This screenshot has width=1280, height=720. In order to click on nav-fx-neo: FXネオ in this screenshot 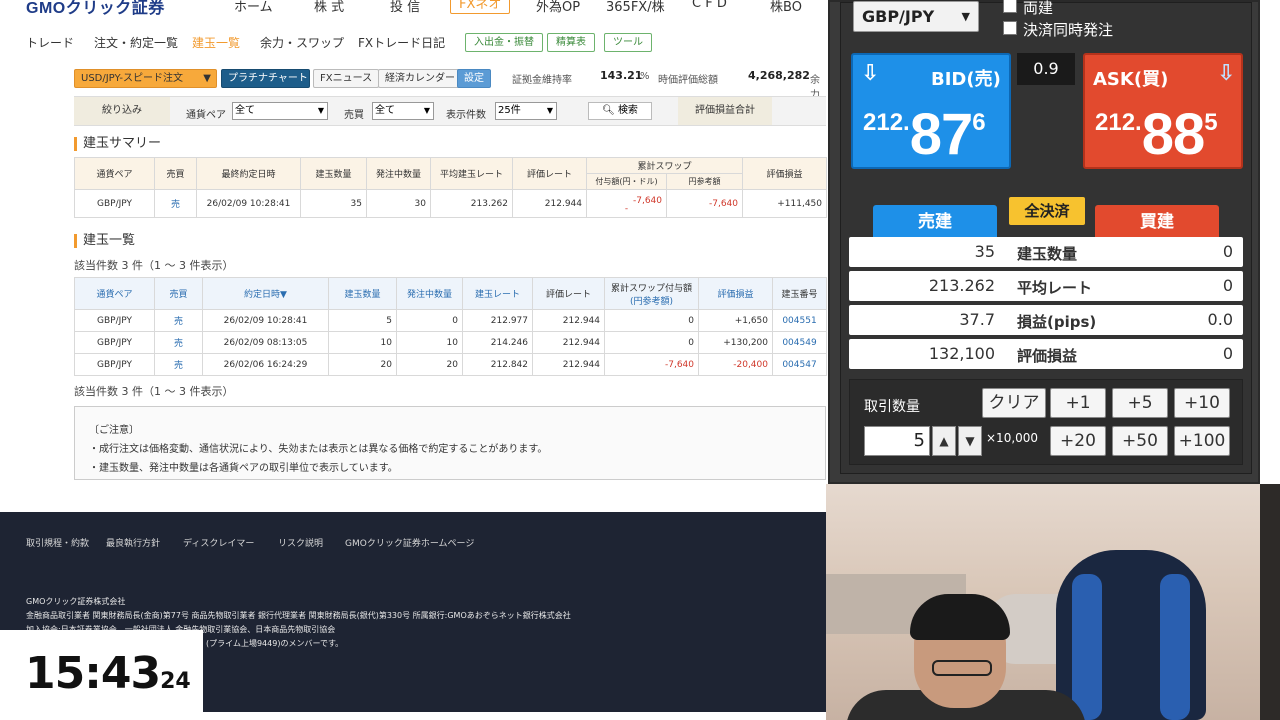, I will do `click(480, 7)`.